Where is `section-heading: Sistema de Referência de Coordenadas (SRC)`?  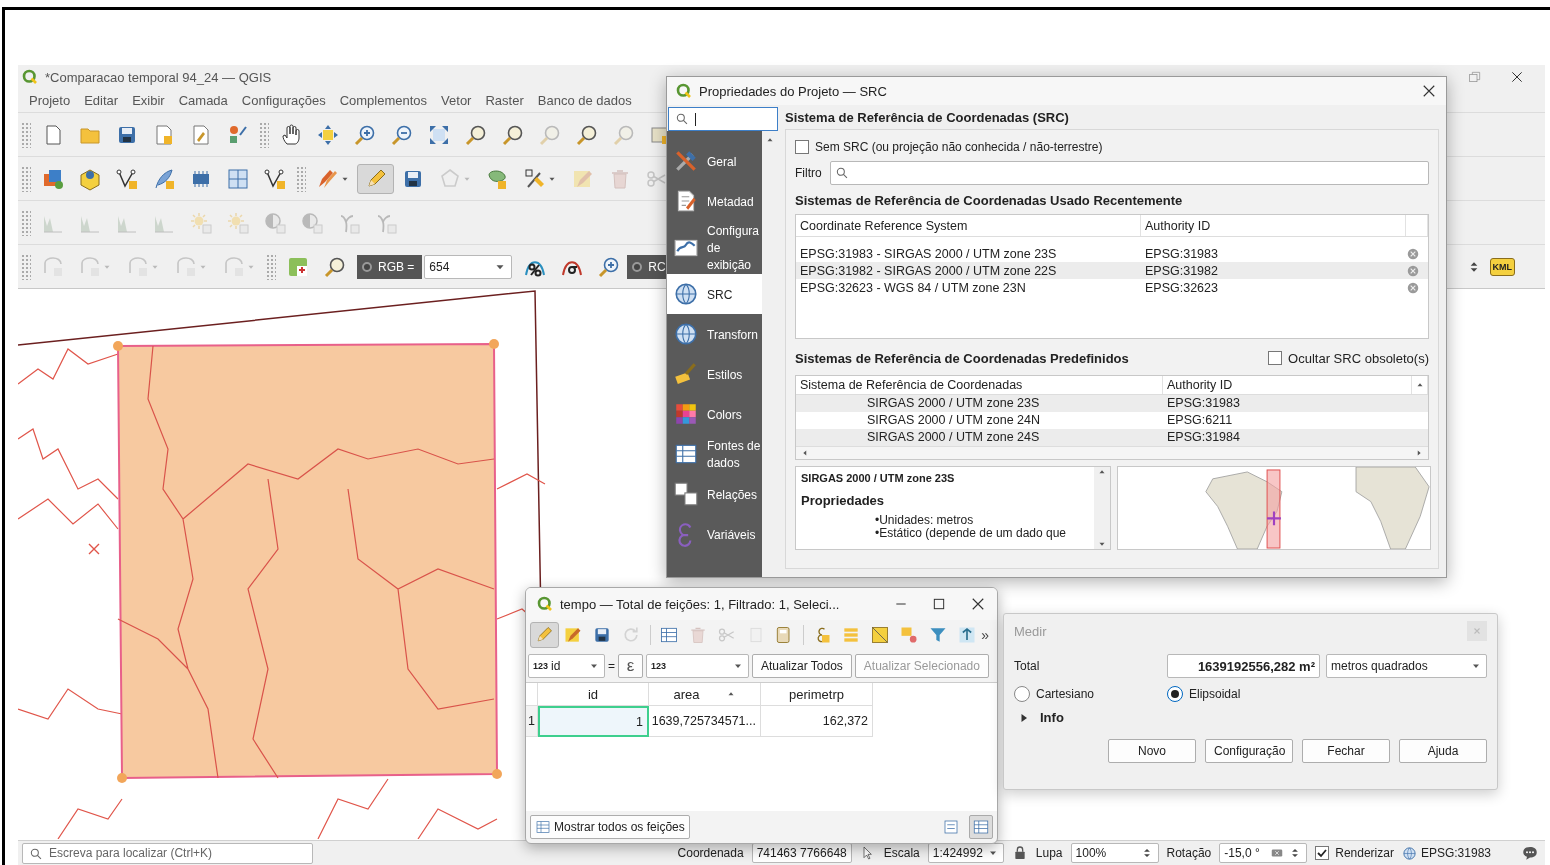 section-heading: Sistema de Referência de Coordenadas (SRC) is located at coordinates (927, 117).